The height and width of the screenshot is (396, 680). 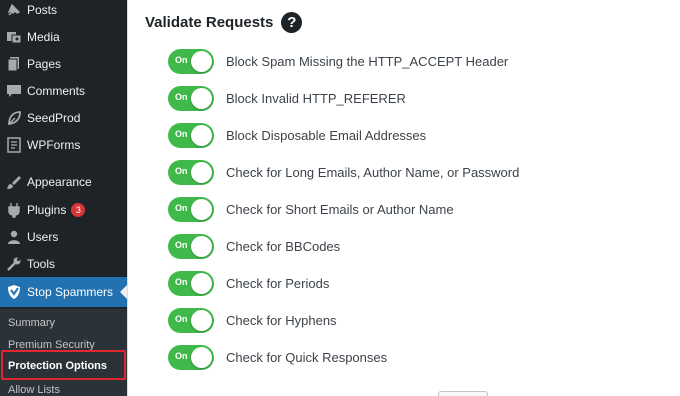 What do you see at coordinates (47, 209) in the screenshot?
I see `sidebar-item-label: Plugins` at bounding box center [47, 209].